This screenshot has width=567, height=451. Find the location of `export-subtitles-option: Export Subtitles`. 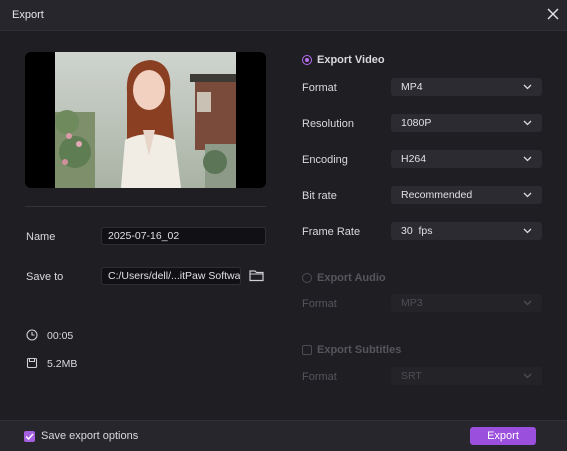

export-subtitles-option: Export Subtitles is located at coordinates (351, 350).